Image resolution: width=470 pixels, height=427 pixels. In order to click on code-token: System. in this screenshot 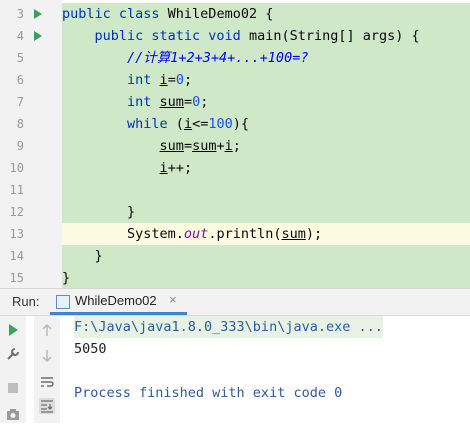, I will do `click(123, 234)`.